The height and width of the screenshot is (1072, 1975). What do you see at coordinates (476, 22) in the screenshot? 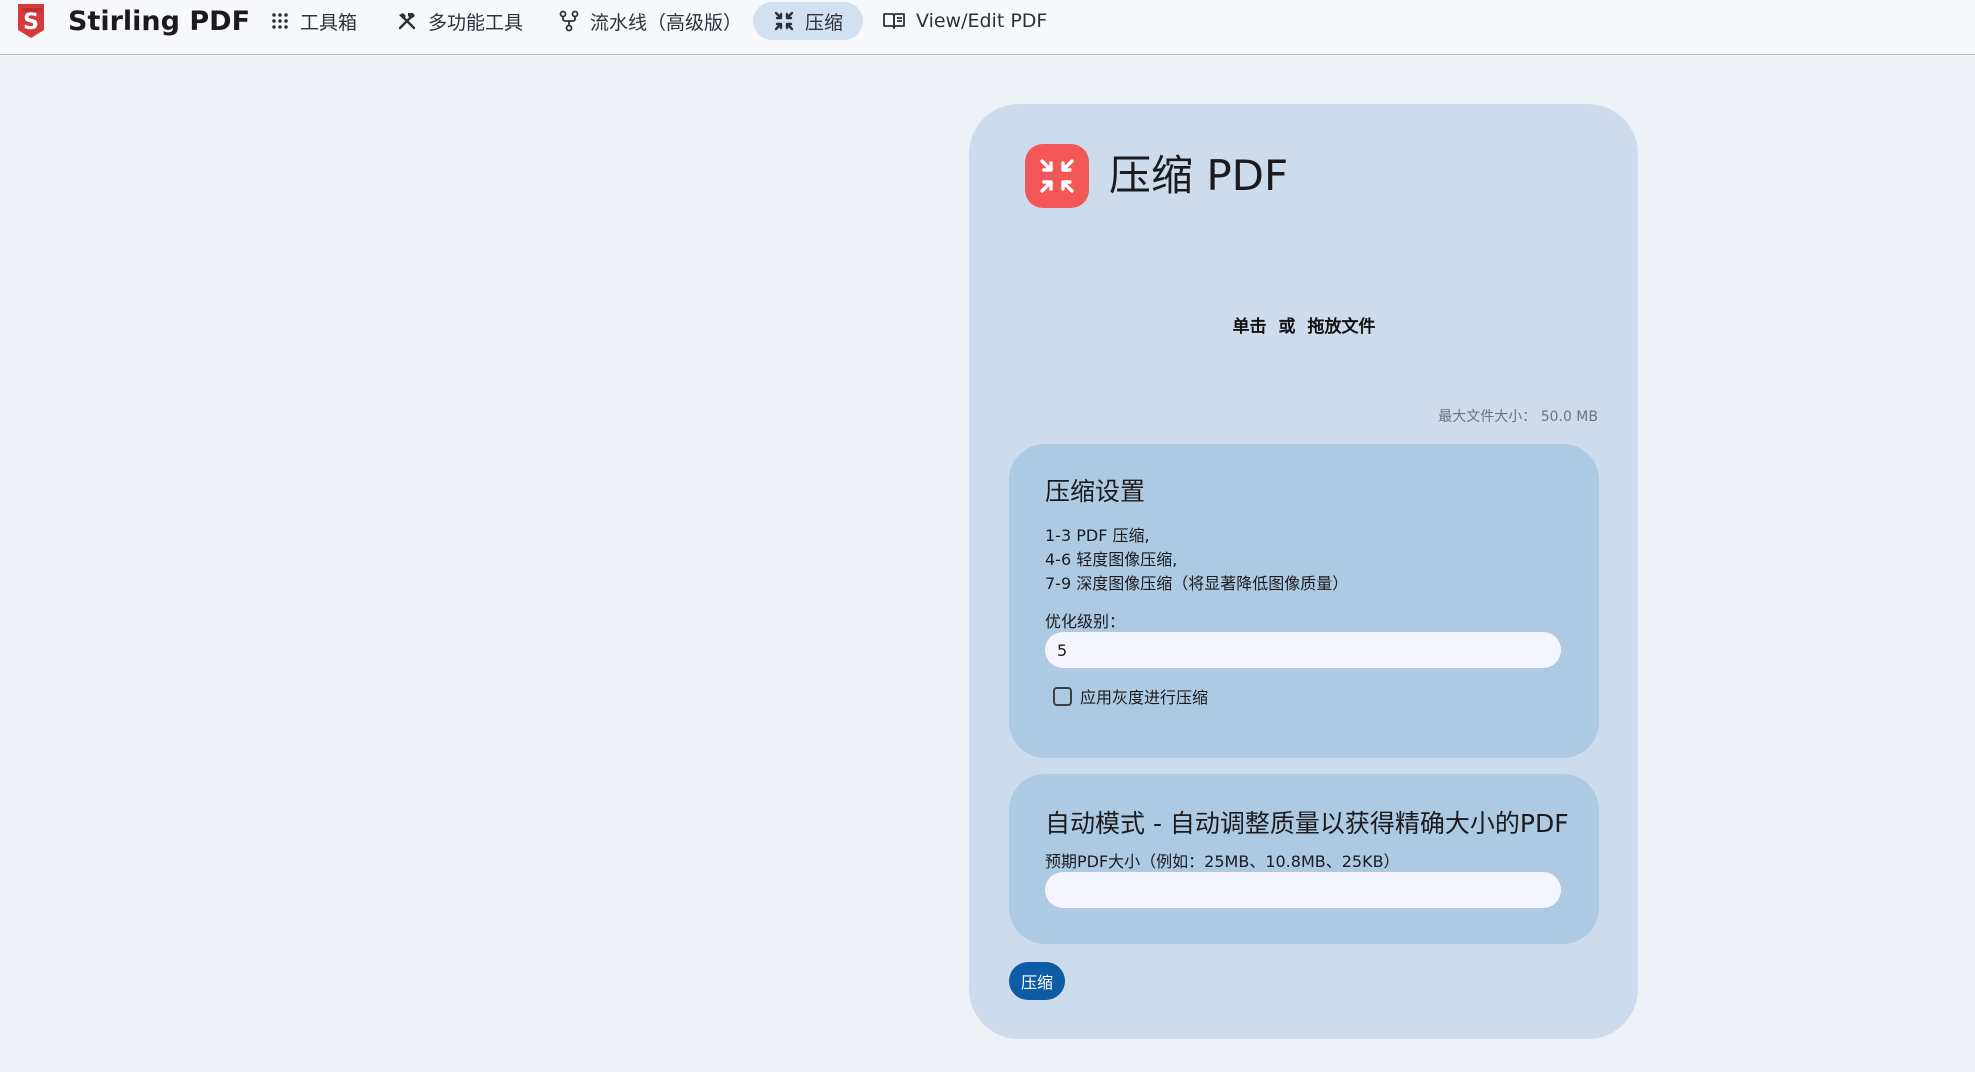
I see `nav-item-label: 多功能工具` at bounding box center [476, 22].